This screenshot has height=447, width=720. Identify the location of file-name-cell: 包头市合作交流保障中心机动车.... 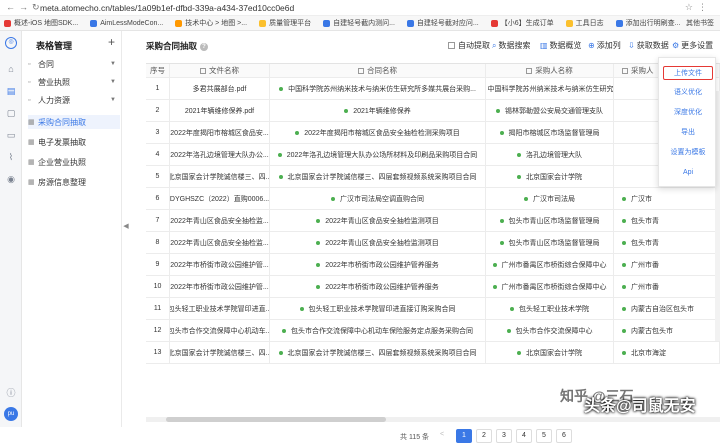
(220, 330).